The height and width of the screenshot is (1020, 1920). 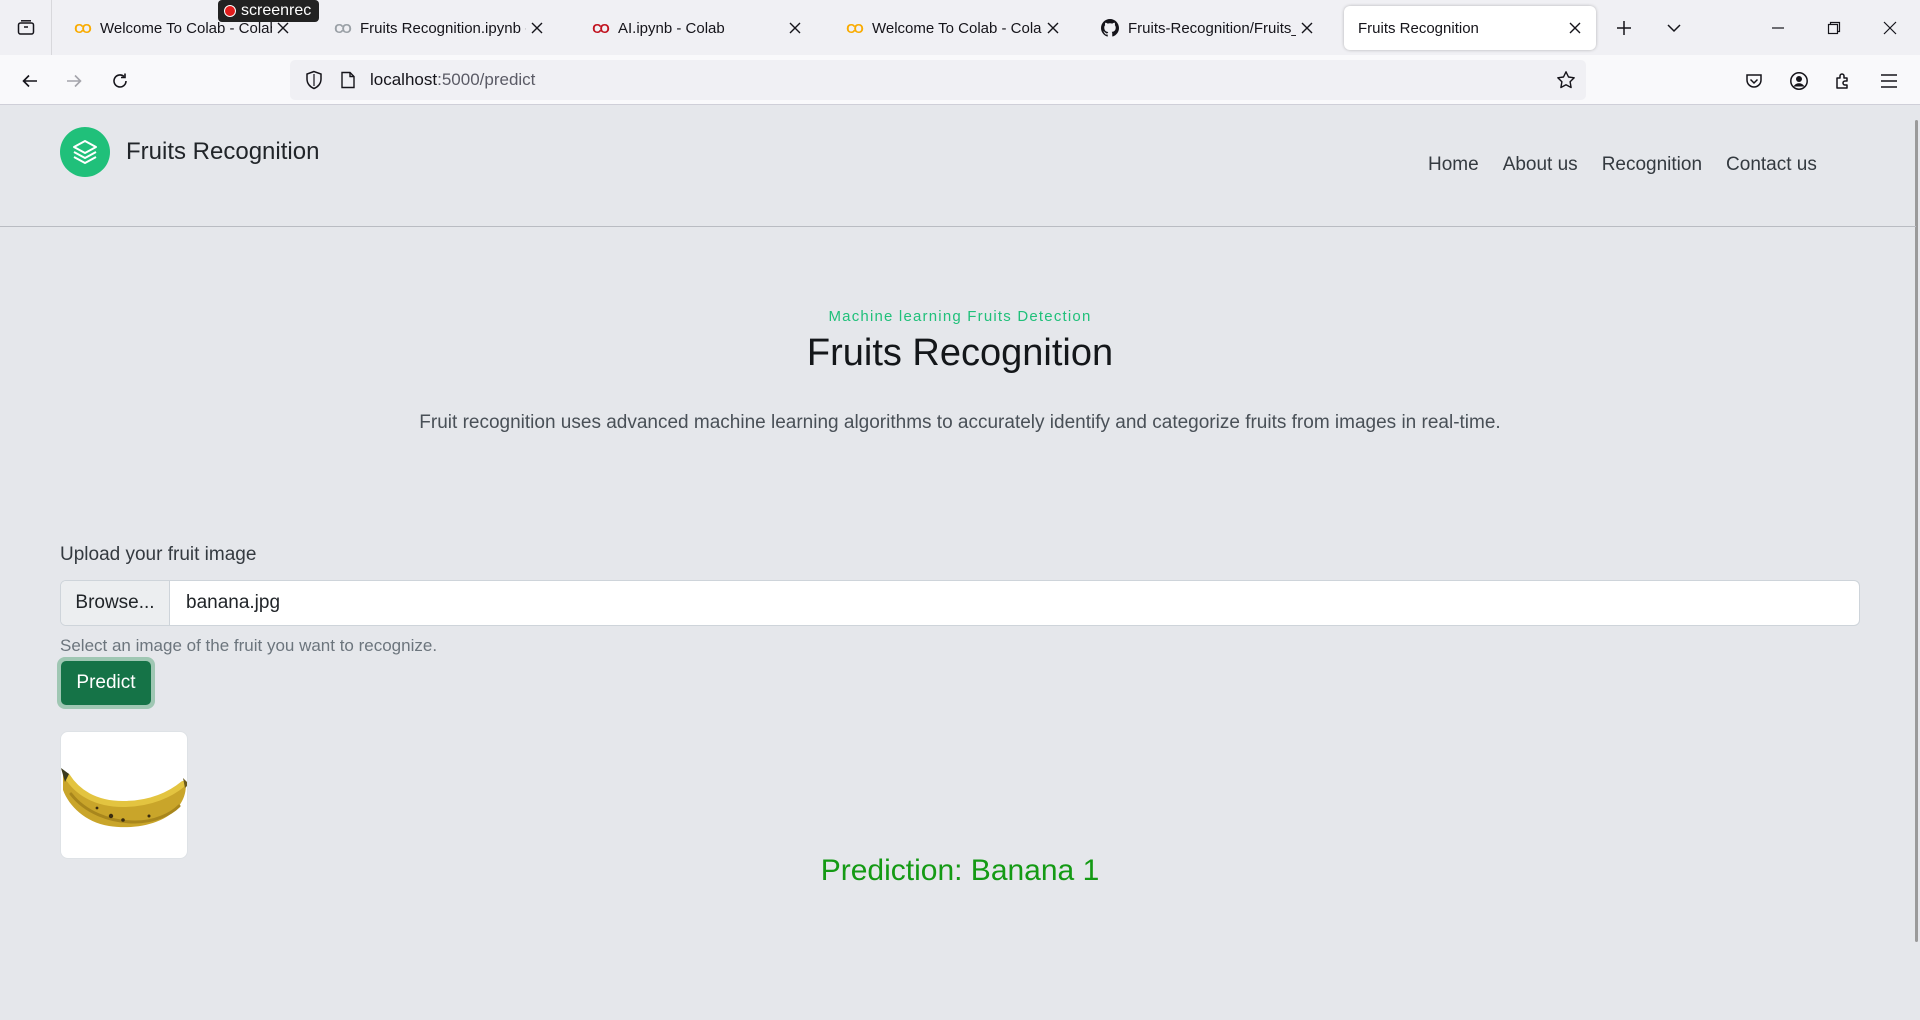 I want to click on tab-fruits-recognition-active: Fruits Recognition, so click(x=1470, y=28).